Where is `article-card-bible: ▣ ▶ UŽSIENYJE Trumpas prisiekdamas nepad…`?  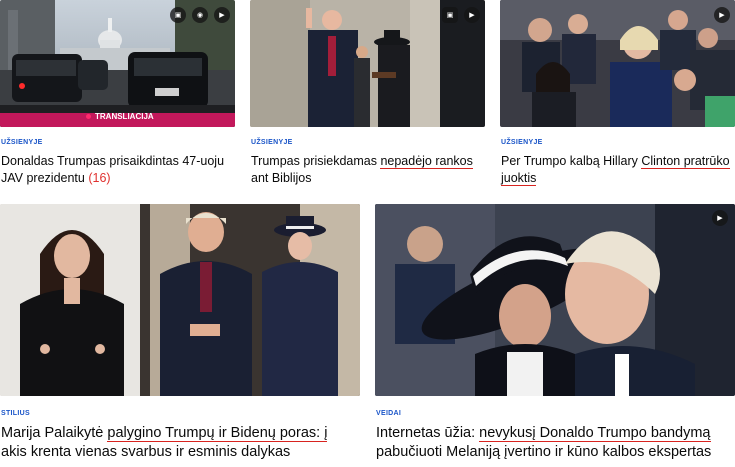
article-card-bible: ▣ ▶ UŽSIENYJE Trumpas prisiekdamas nepad… is located at coordinates (367, 100).